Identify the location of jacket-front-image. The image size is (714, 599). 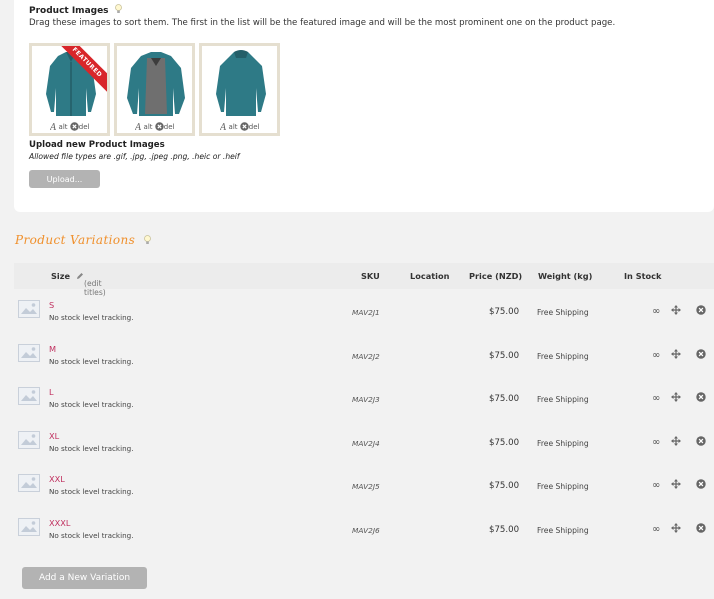
(71, 84).